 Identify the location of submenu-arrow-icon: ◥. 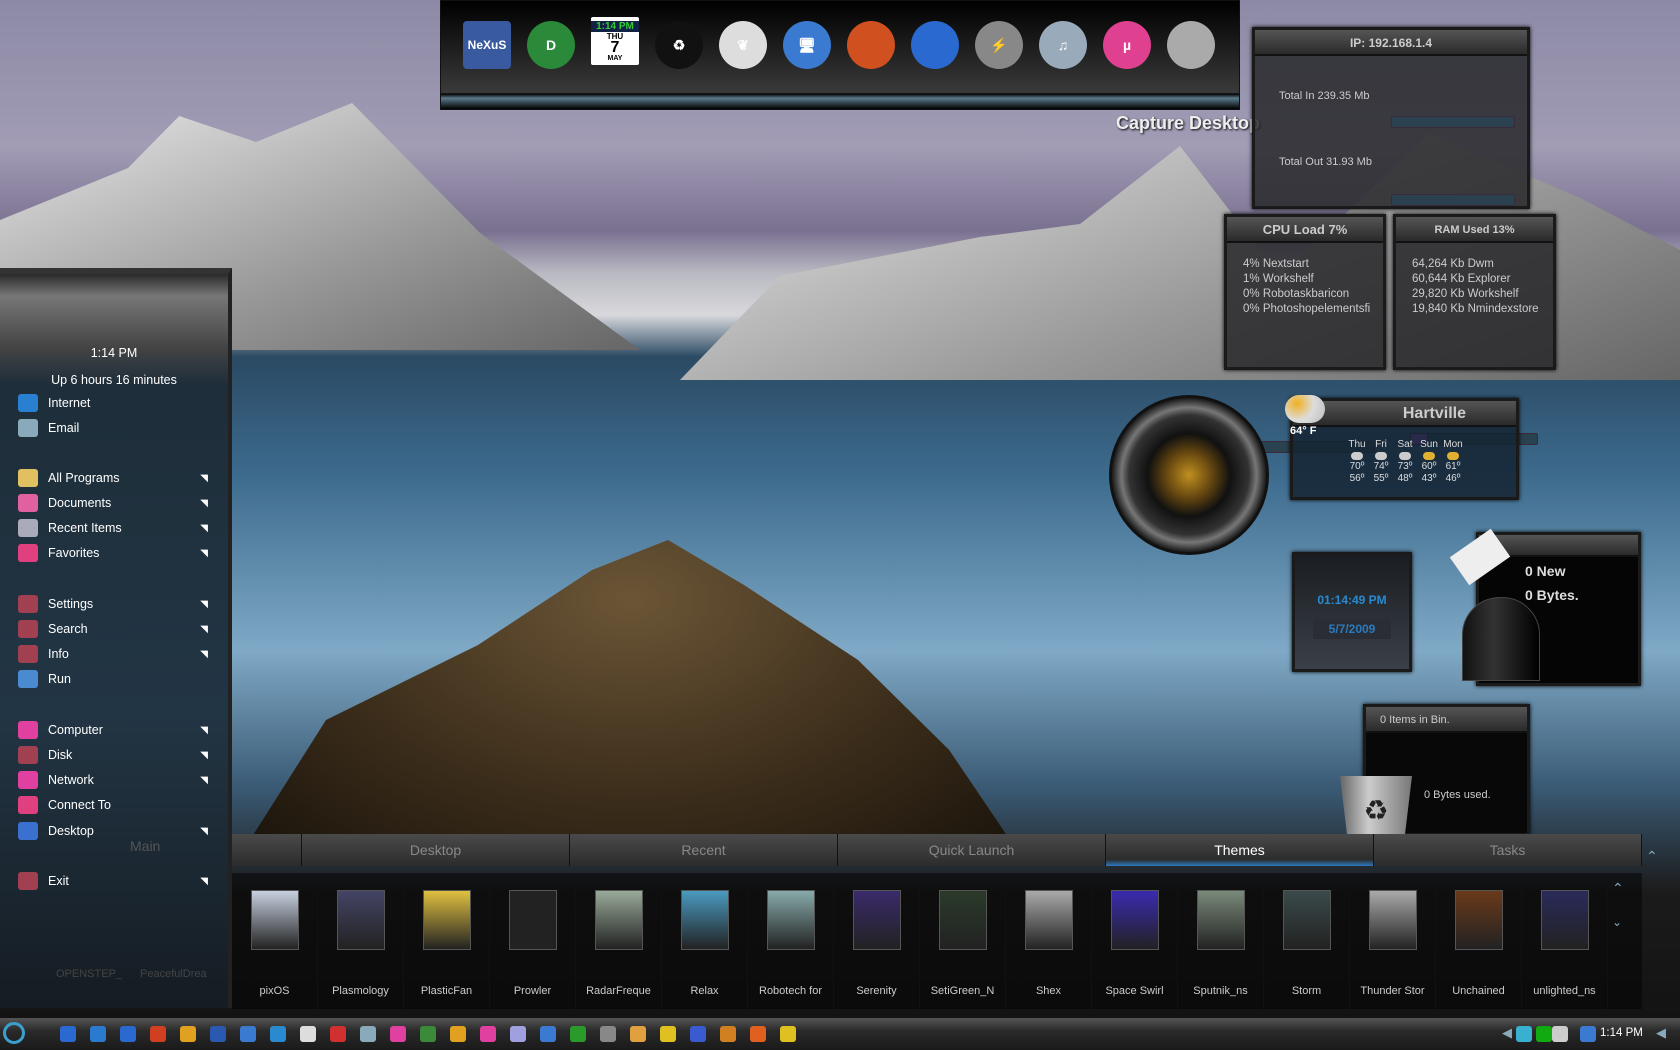
(204, 553).